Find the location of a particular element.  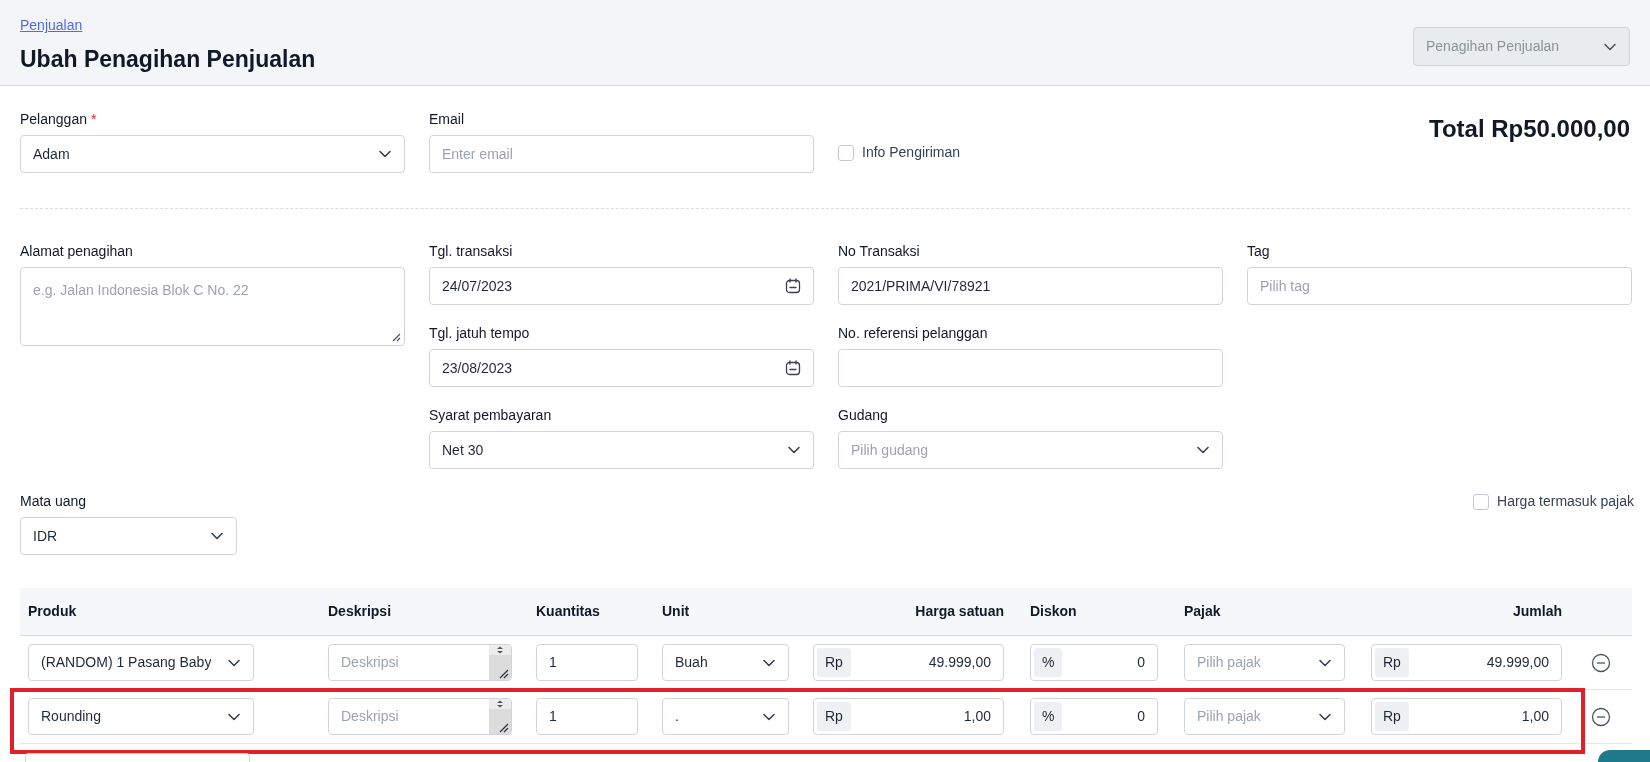

column-header: Unit is located at coordinates (676, 611).